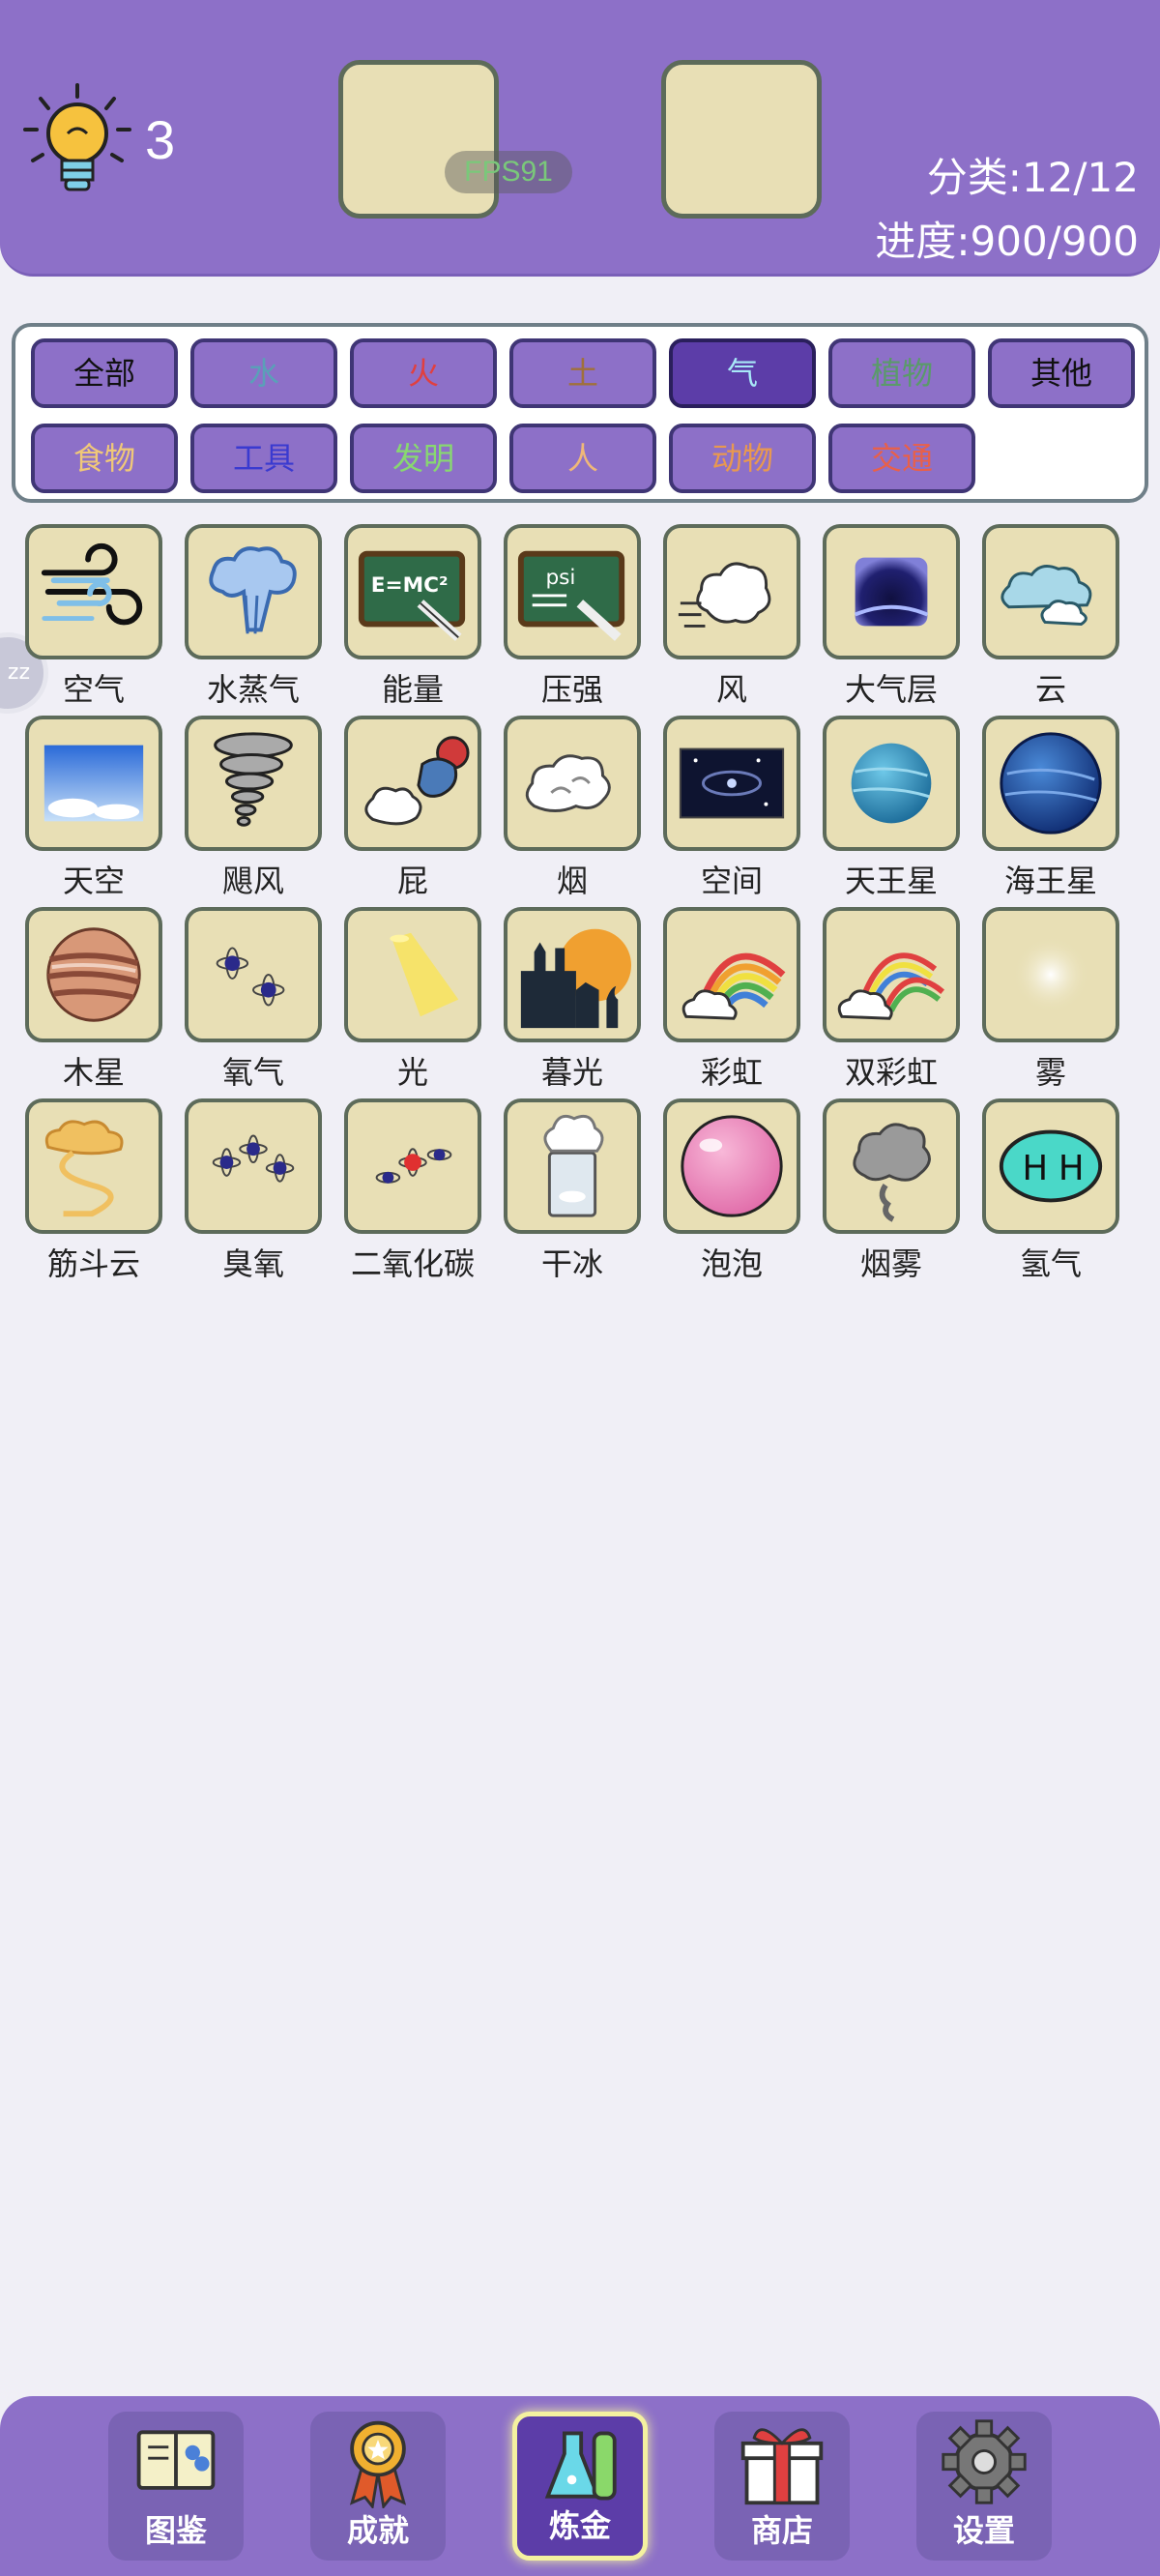 The width and height of the screenshot is (1160, 2576). I want to click on element-cell: 海王星, so click(1054, 811).